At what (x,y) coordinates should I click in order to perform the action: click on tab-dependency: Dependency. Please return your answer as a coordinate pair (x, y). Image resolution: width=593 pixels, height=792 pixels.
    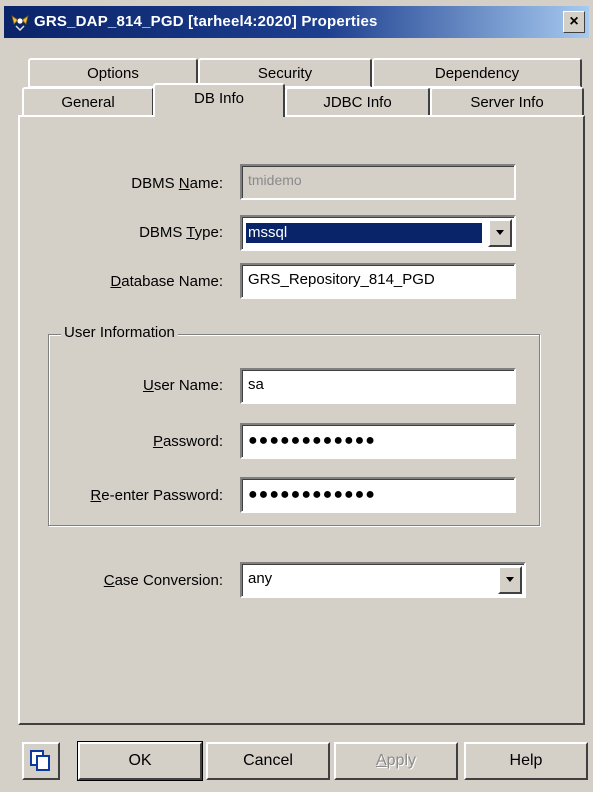
    Looking at the image, I should click on (477, 73).